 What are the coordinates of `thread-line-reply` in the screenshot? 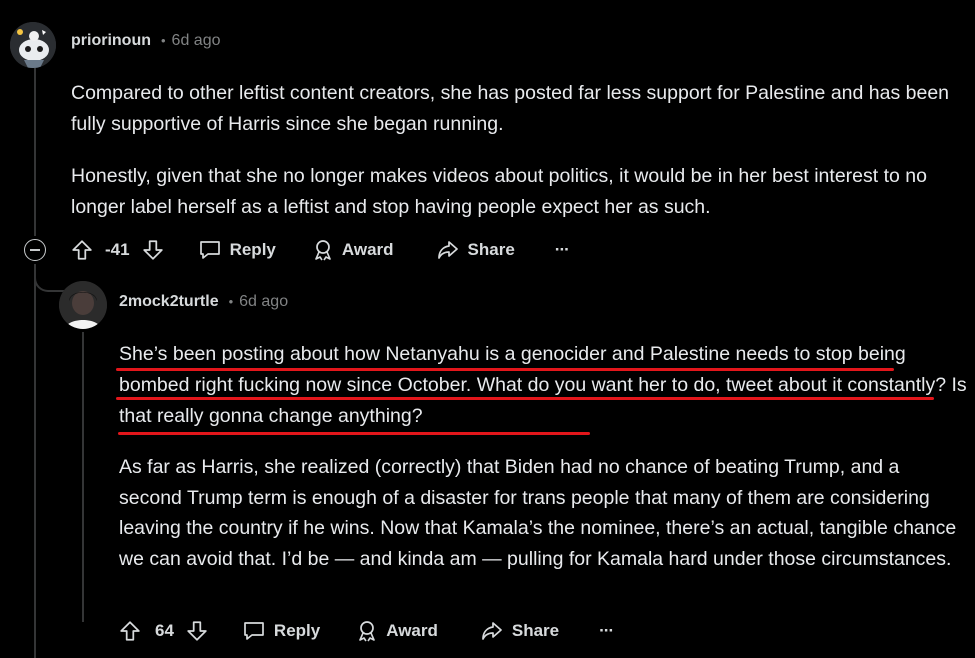 It's located at (83, 477).